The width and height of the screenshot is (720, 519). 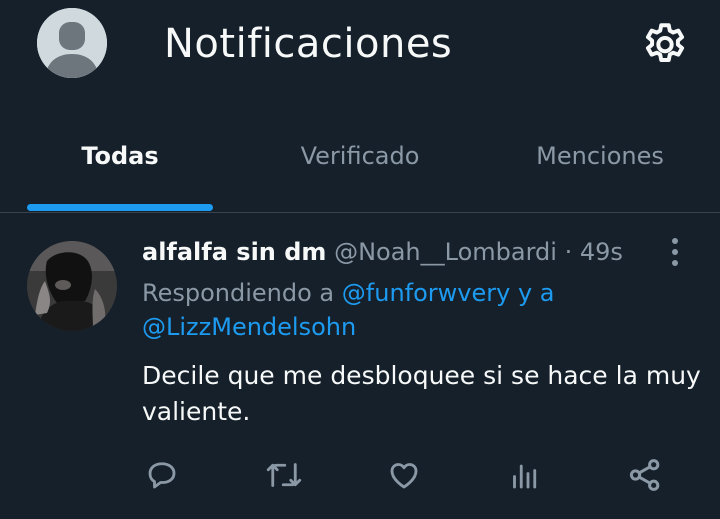 What do you see at coordinates (601, 252) in the screenshot?
I see `timestamp: 49s` at bounding box center [601, 252].